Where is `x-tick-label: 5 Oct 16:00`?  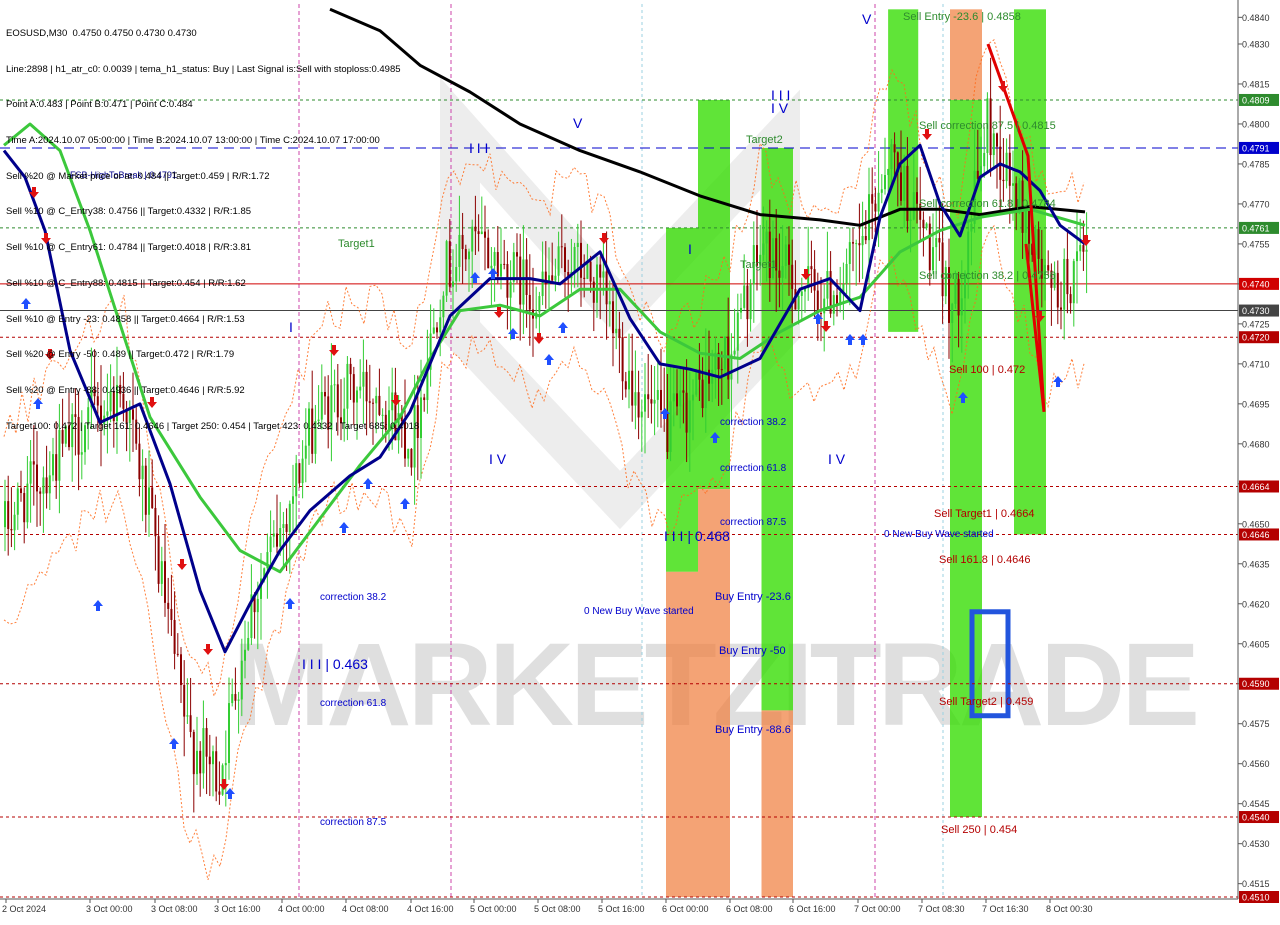 x-tick-label: 5 Oct 16:00 is located at coordinates (621, 909).